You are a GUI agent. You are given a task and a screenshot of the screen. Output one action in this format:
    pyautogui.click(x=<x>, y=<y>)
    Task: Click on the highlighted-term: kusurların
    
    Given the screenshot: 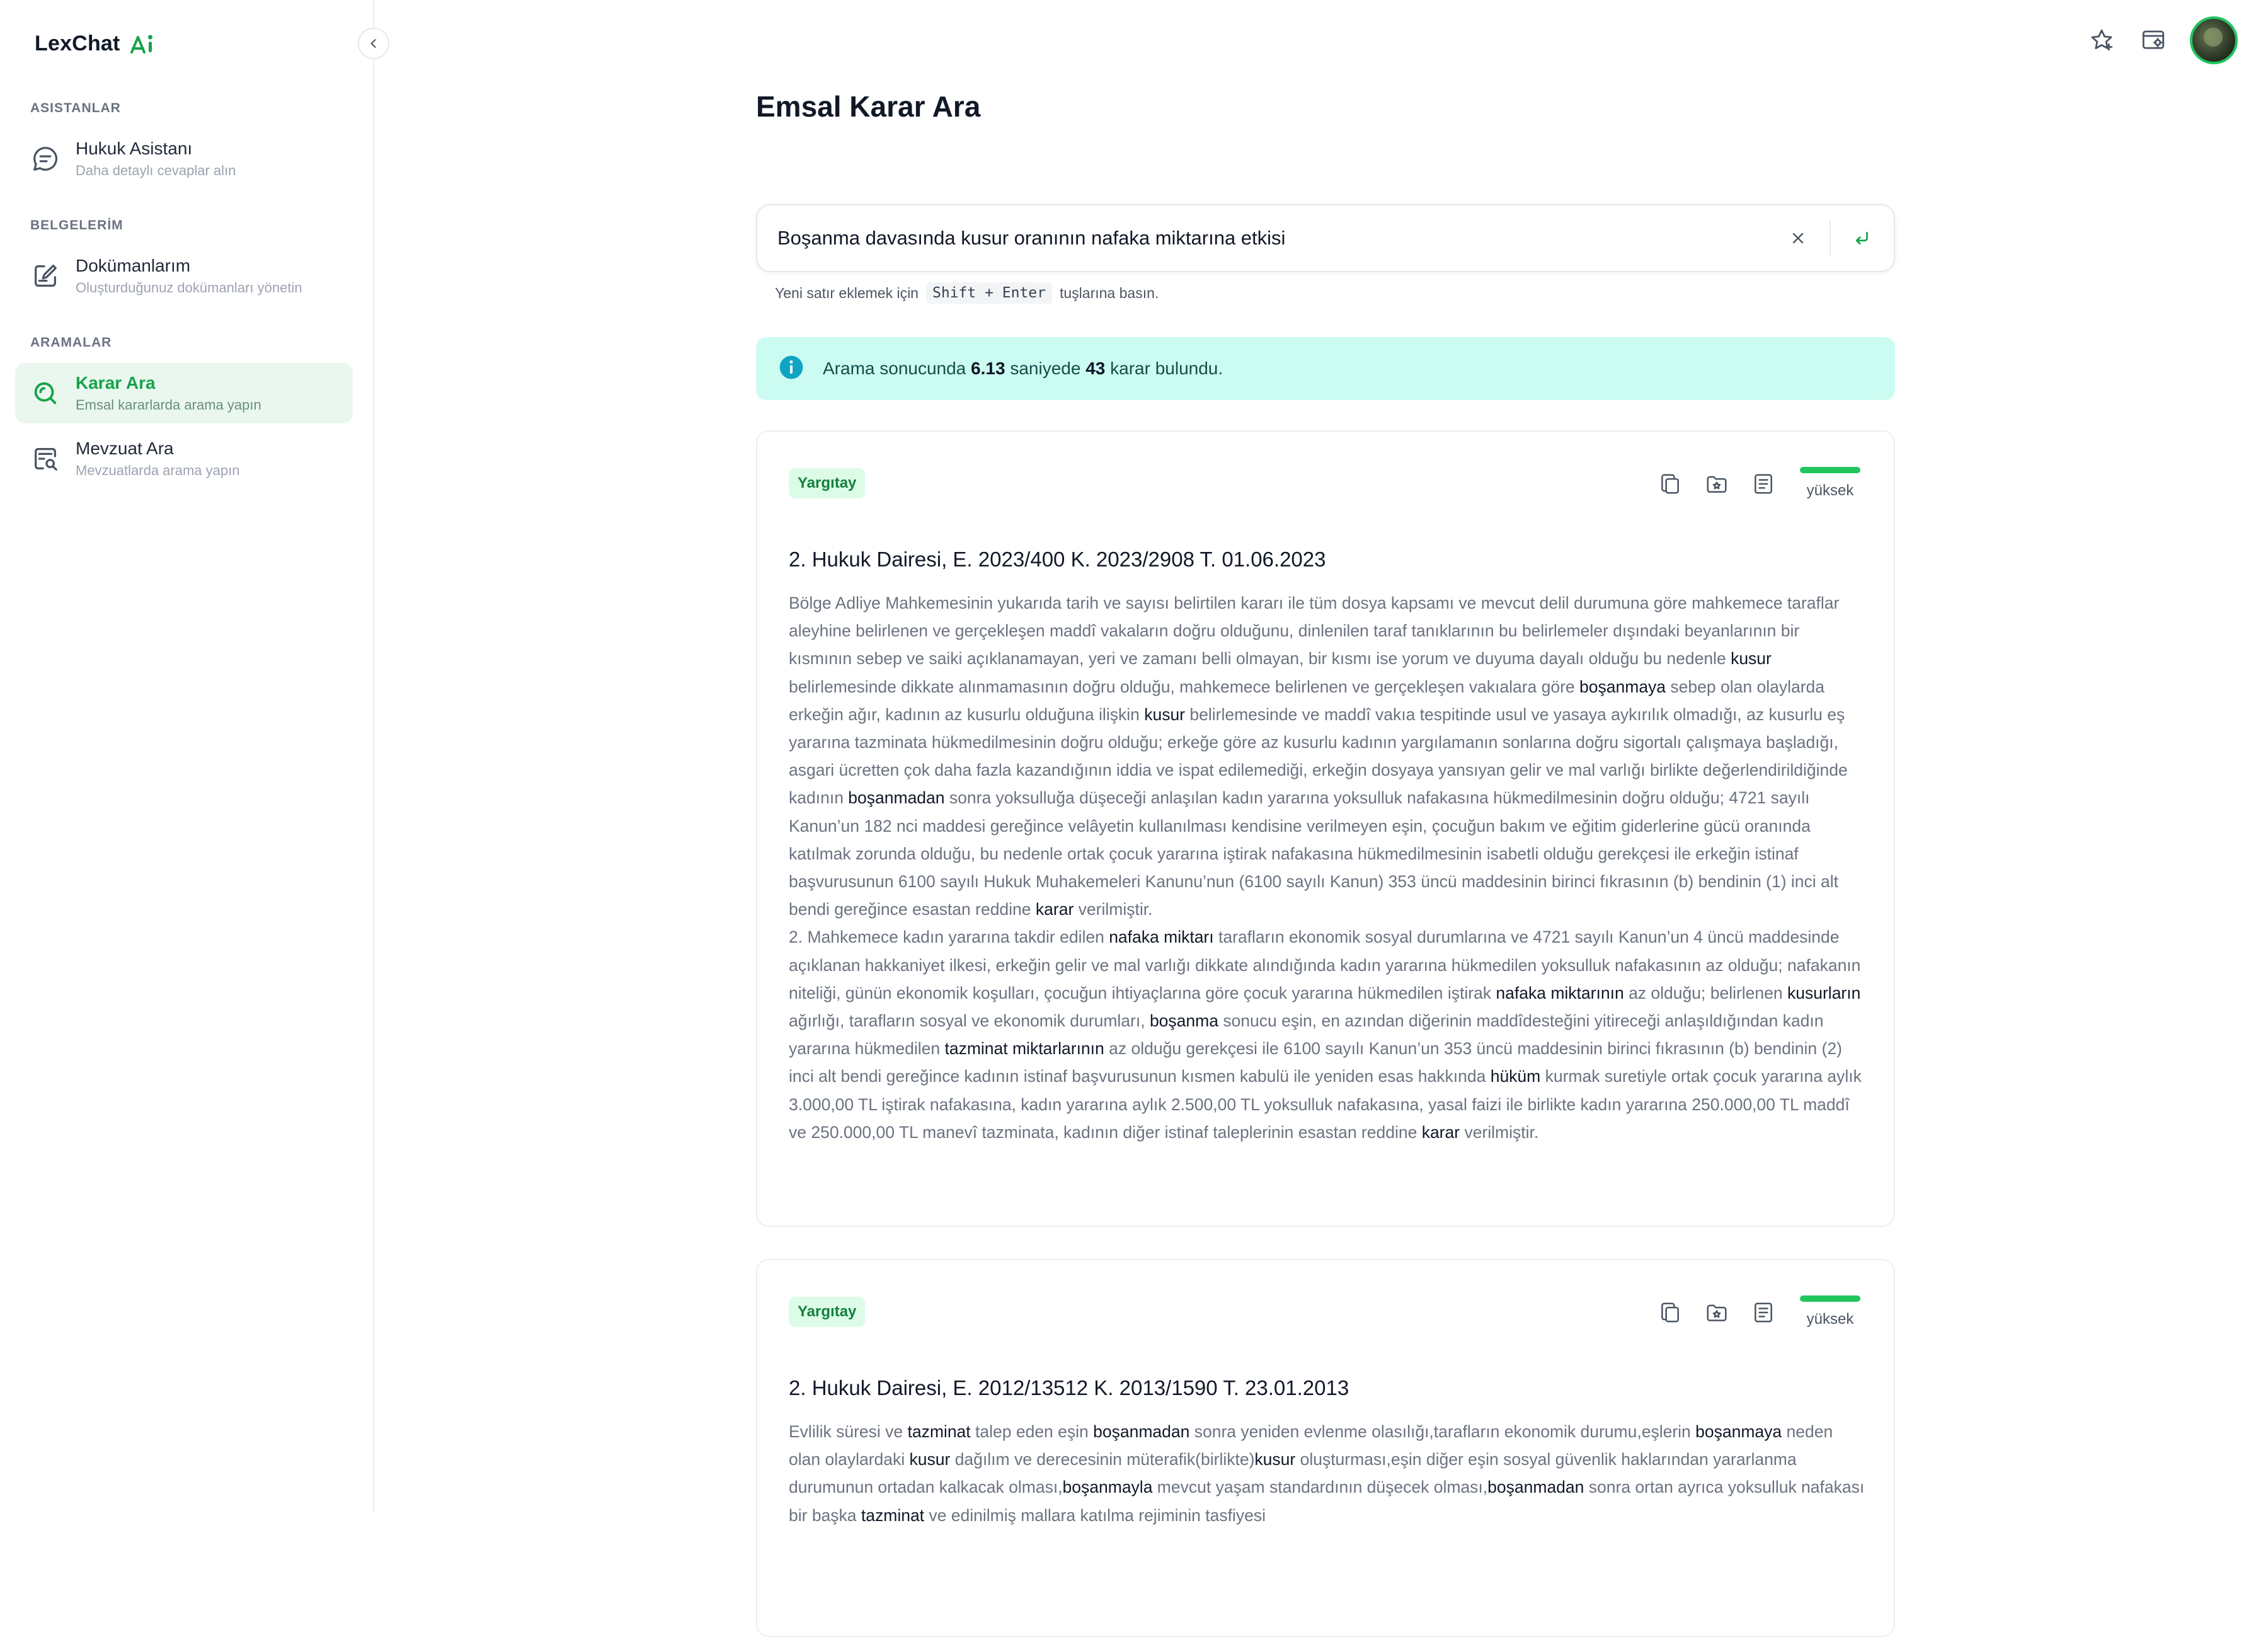 What is the action you would take?
    pyautogui.click(x=1824, y=993)
    